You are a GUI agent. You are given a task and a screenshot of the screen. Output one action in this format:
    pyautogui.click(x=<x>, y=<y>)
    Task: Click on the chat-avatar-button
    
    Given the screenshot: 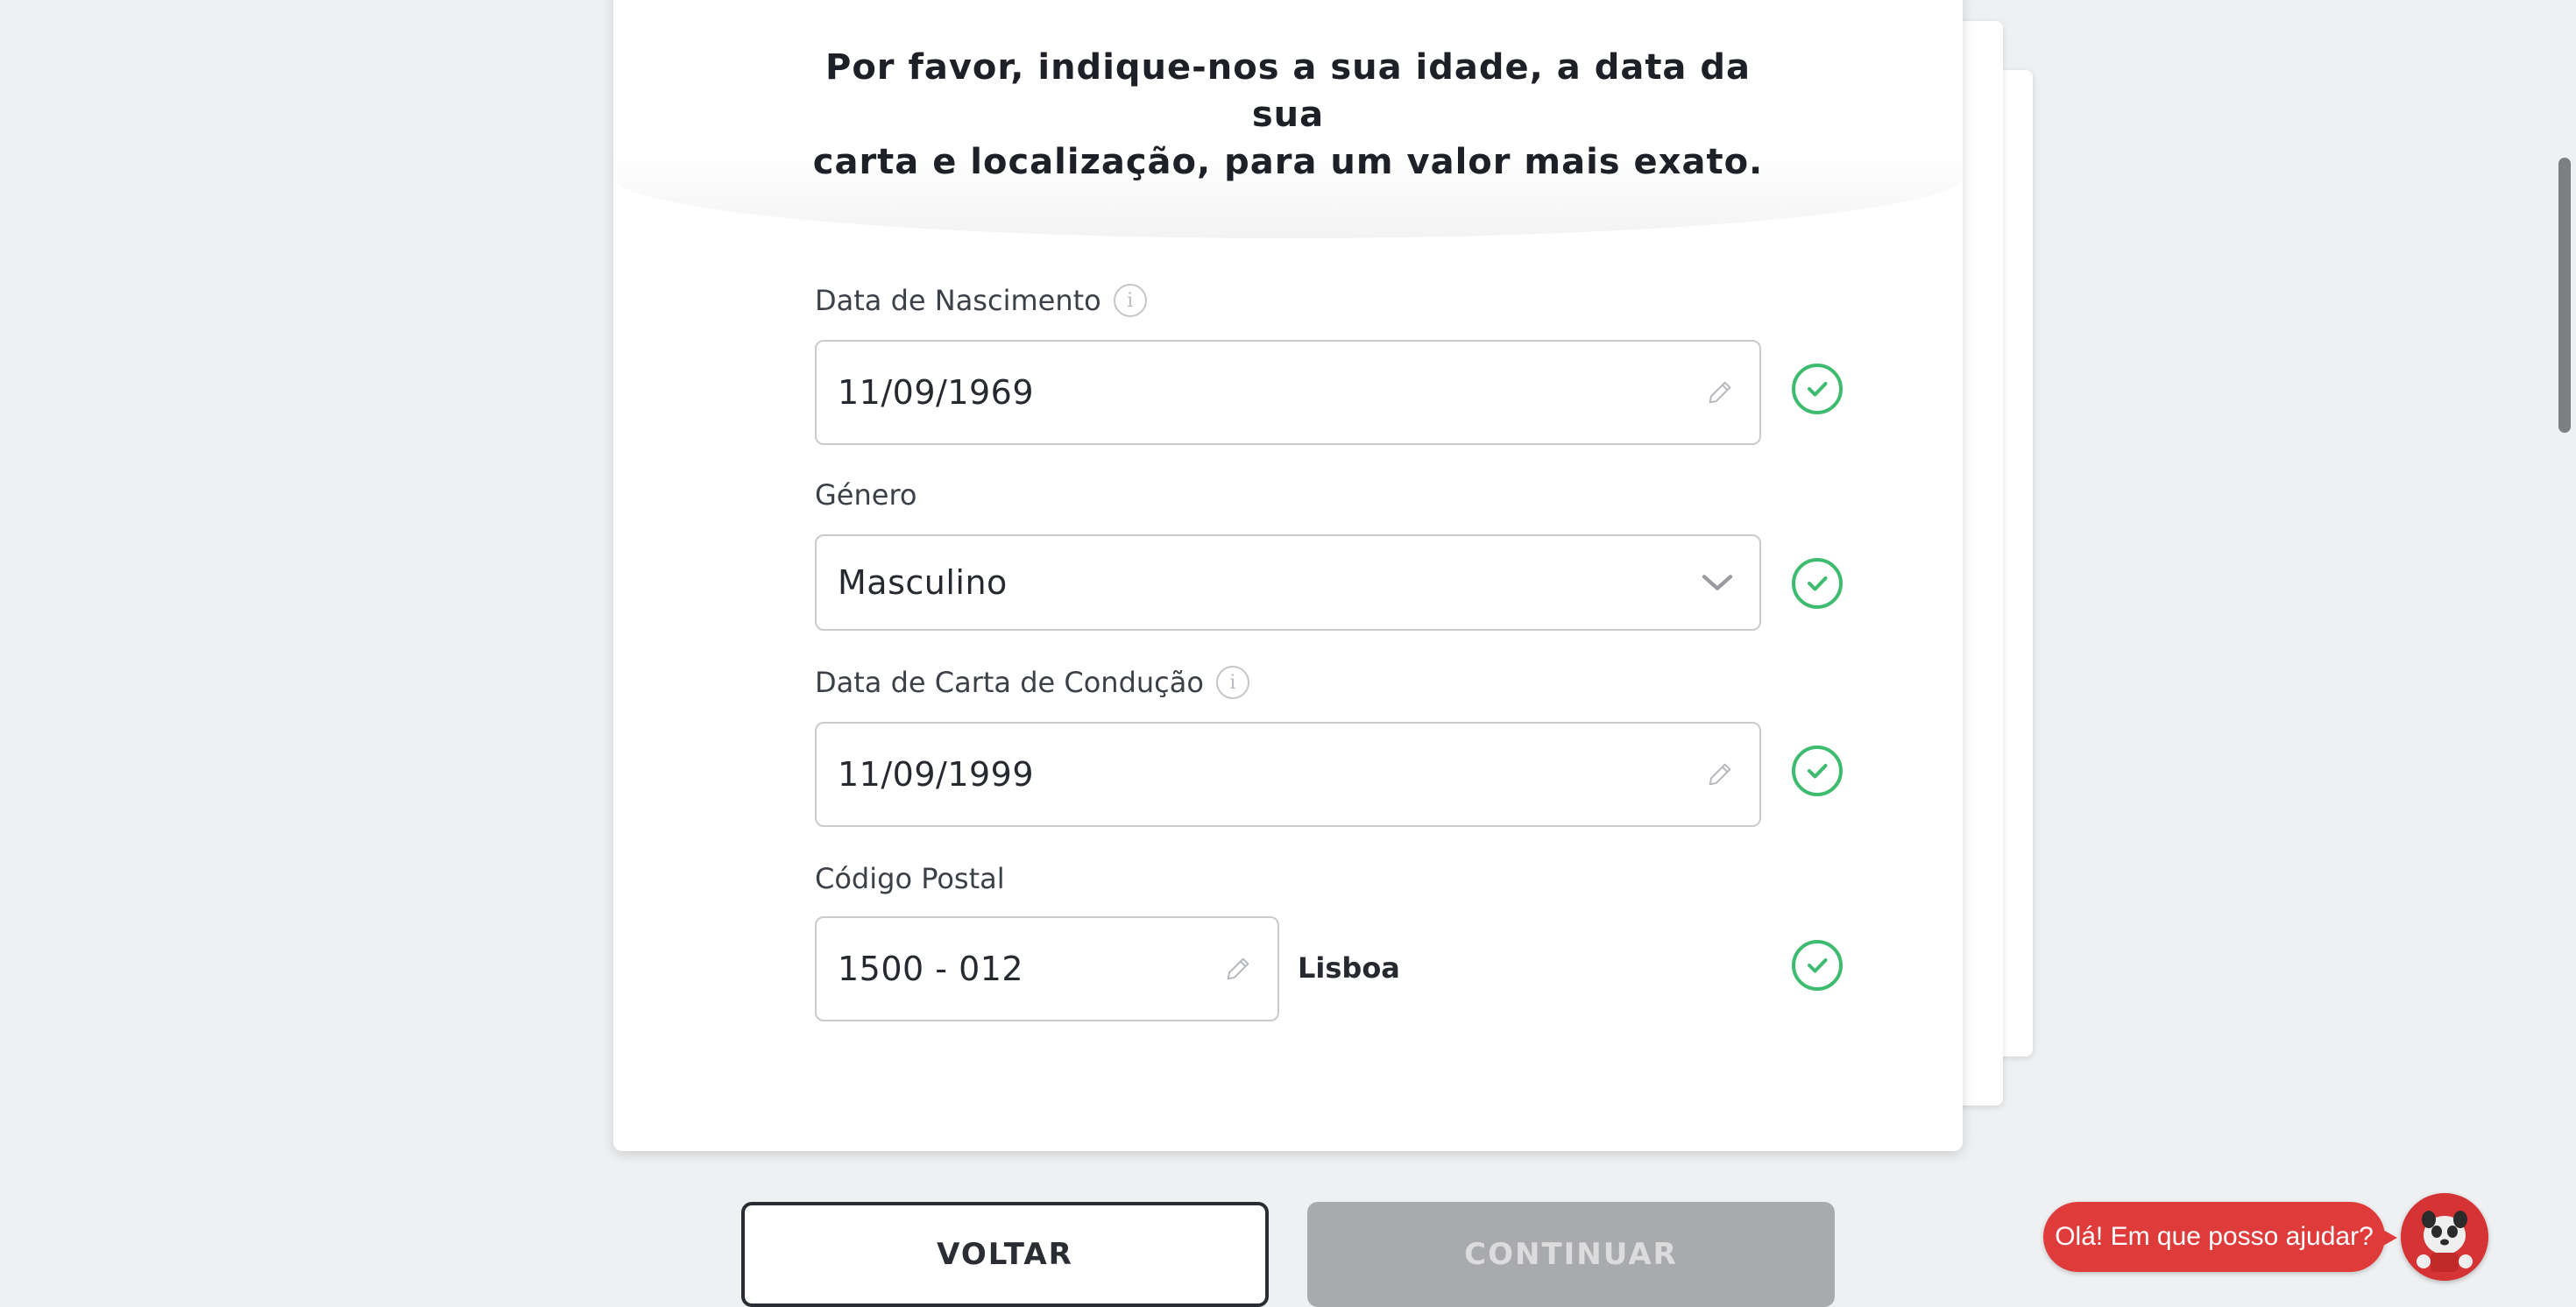 What is the action you would take?
    pyautogui.click(x=2444, y=1237)
    